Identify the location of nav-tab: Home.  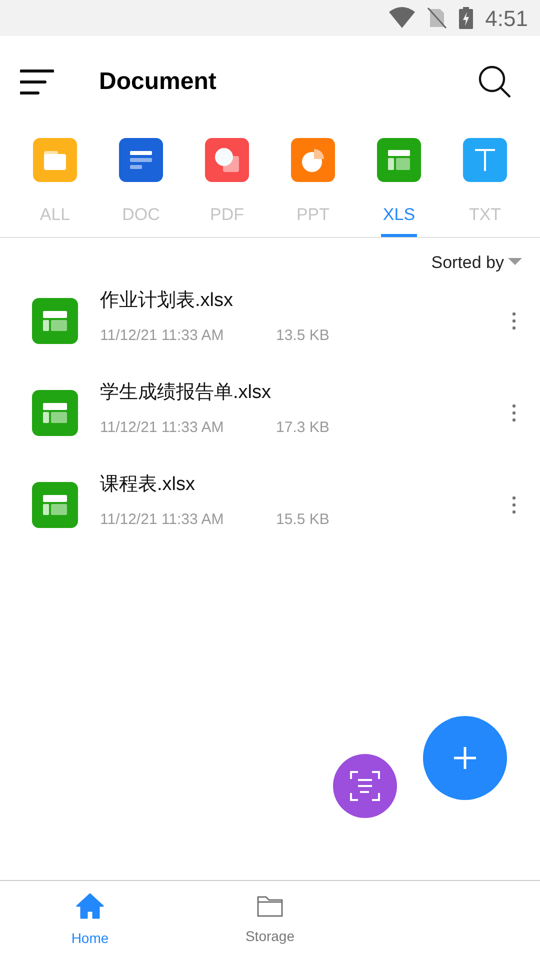
(90, 920).